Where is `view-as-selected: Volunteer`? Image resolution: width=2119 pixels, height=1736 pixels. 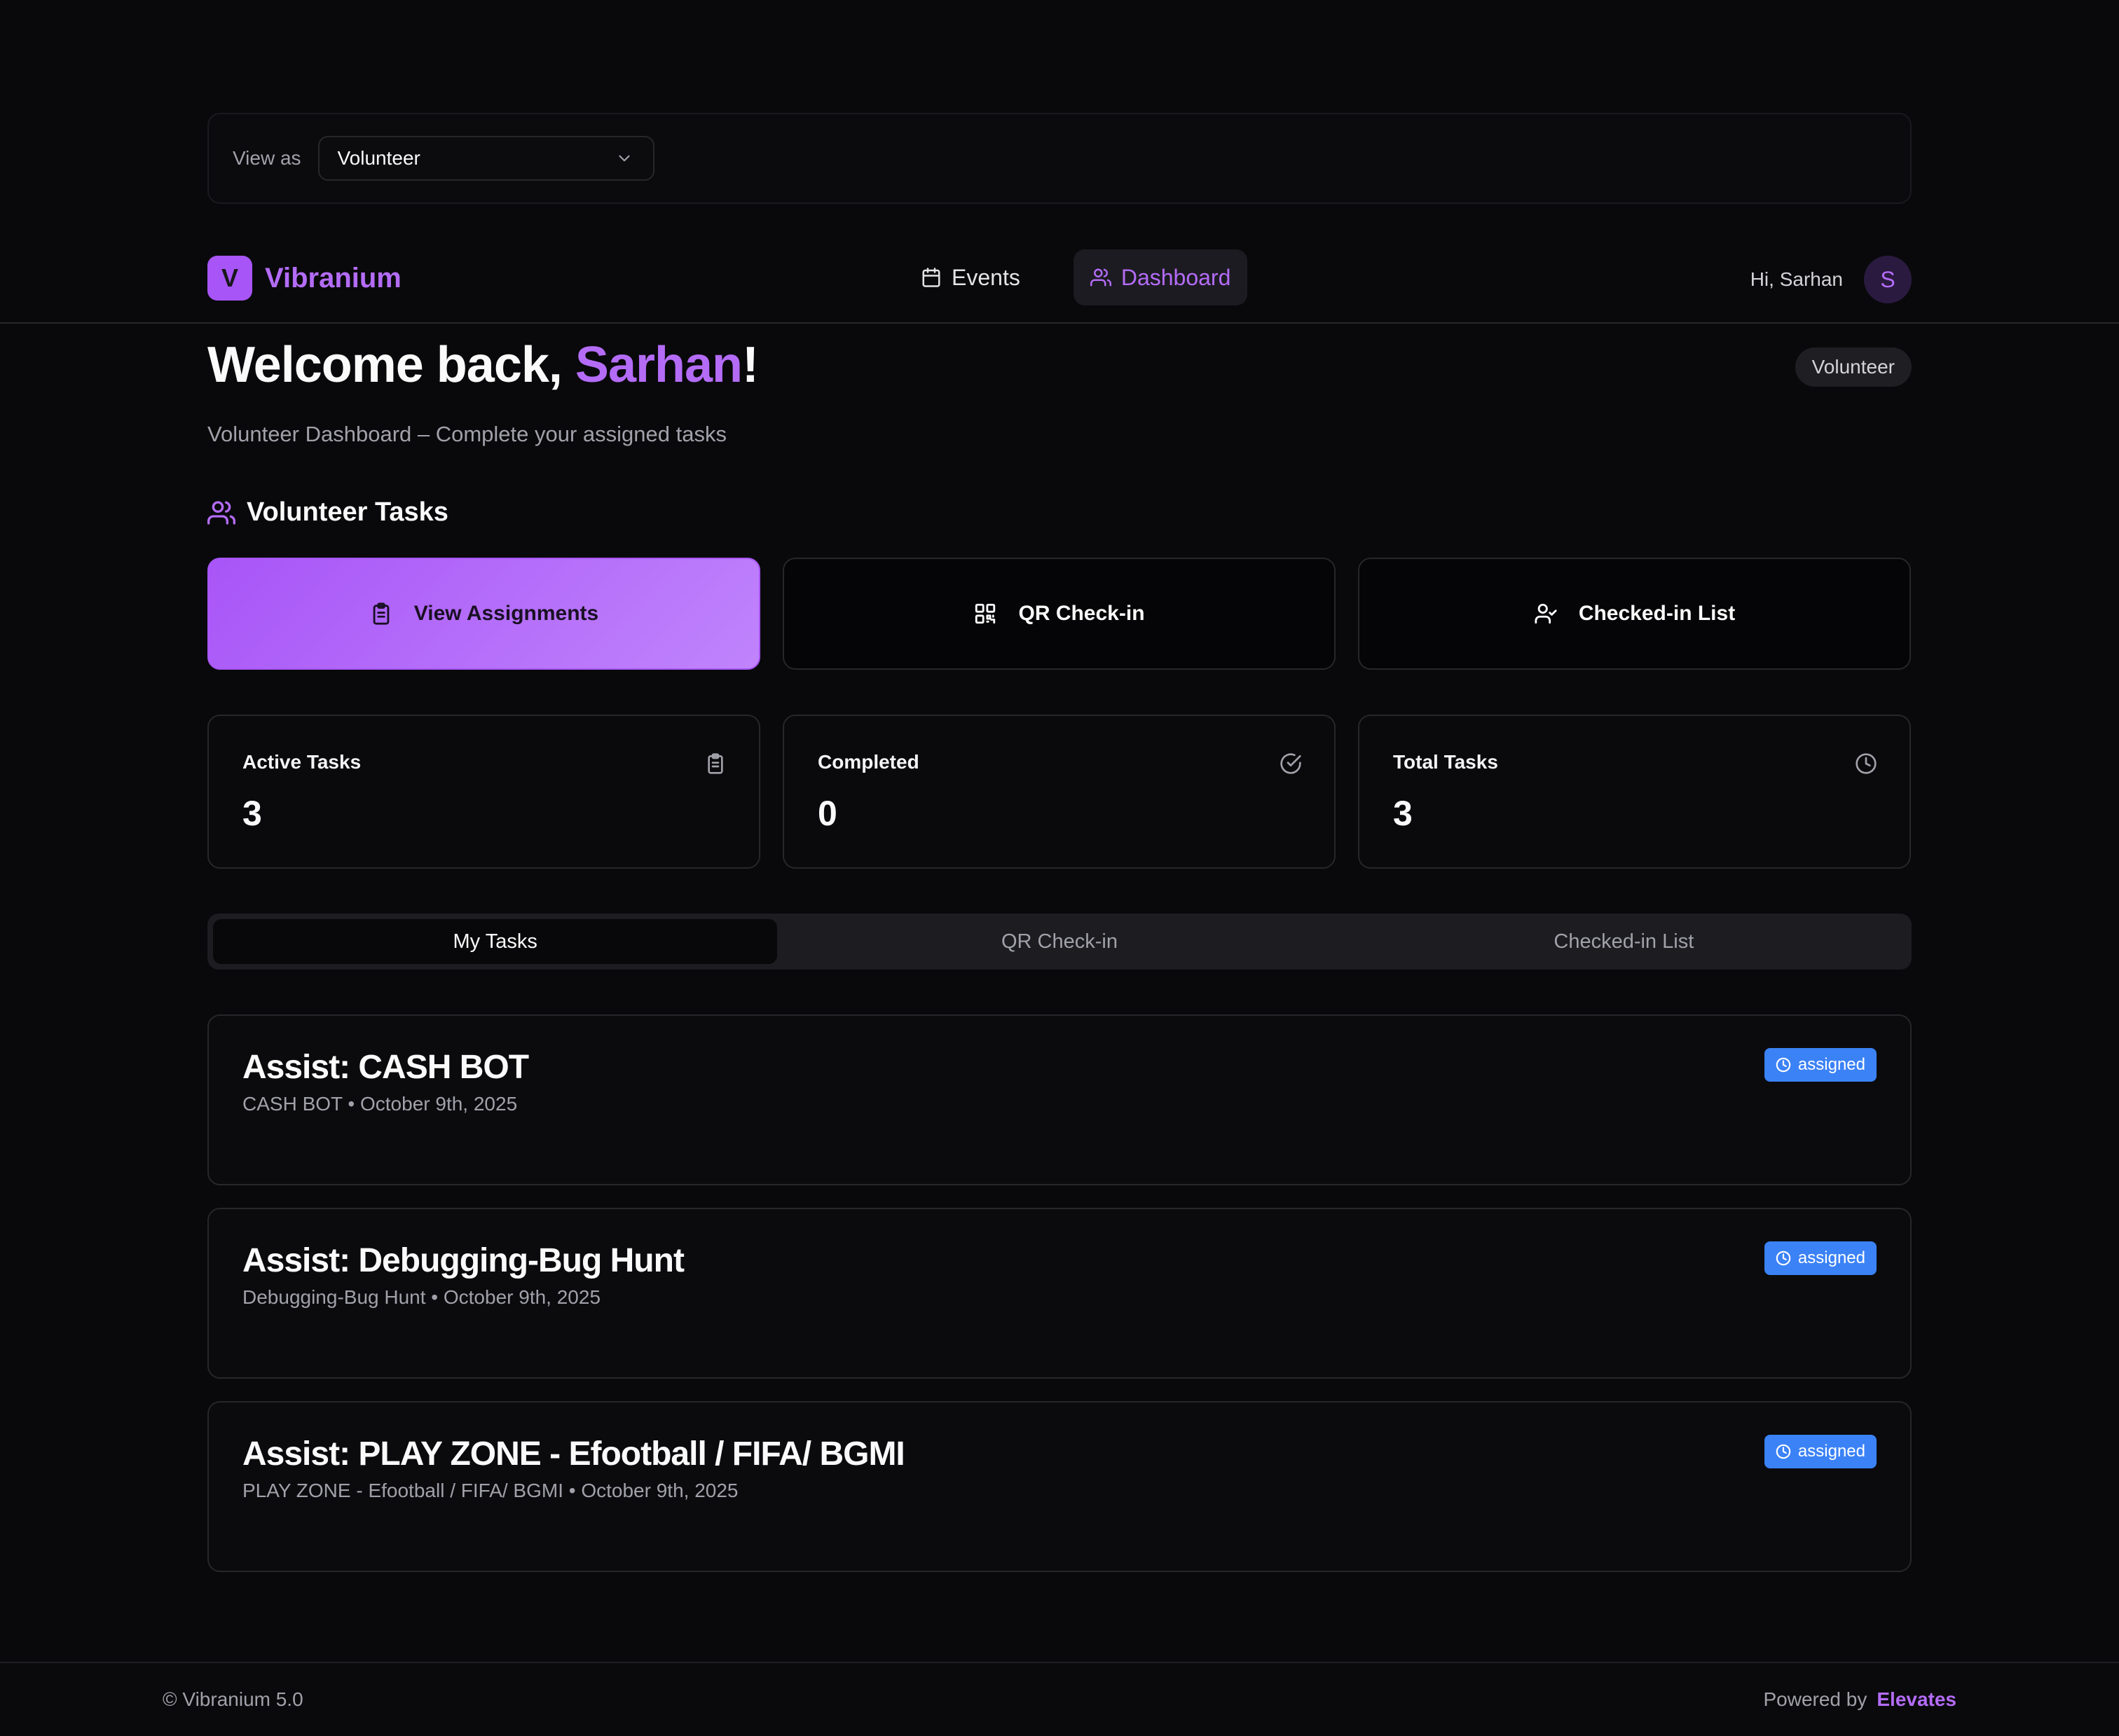
view-as-selected: Volunteer is located at coordinates (379, 158).